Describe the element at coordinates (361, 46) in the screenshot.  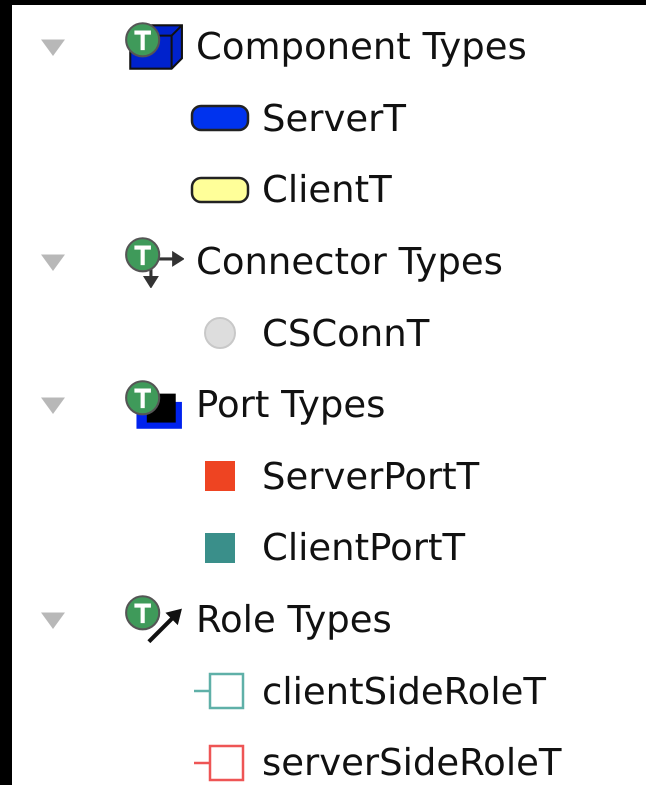
I see `category-label: Component Types` at that location.